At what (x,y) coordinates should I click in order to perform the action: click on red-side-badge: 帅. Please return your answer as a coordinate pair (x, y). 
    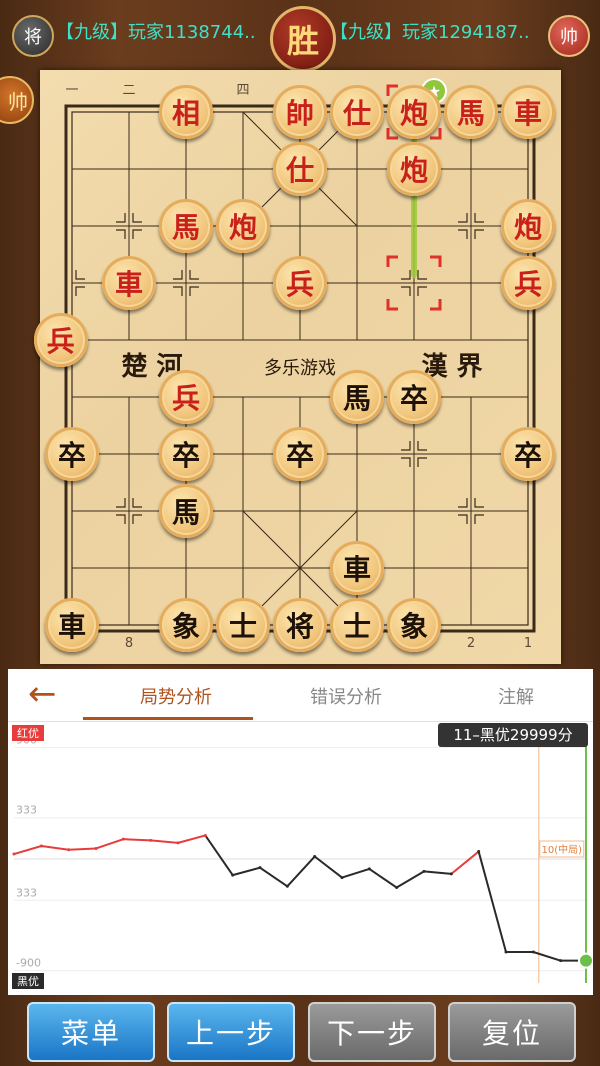
    Looking at the image, I should click on (569, 36).